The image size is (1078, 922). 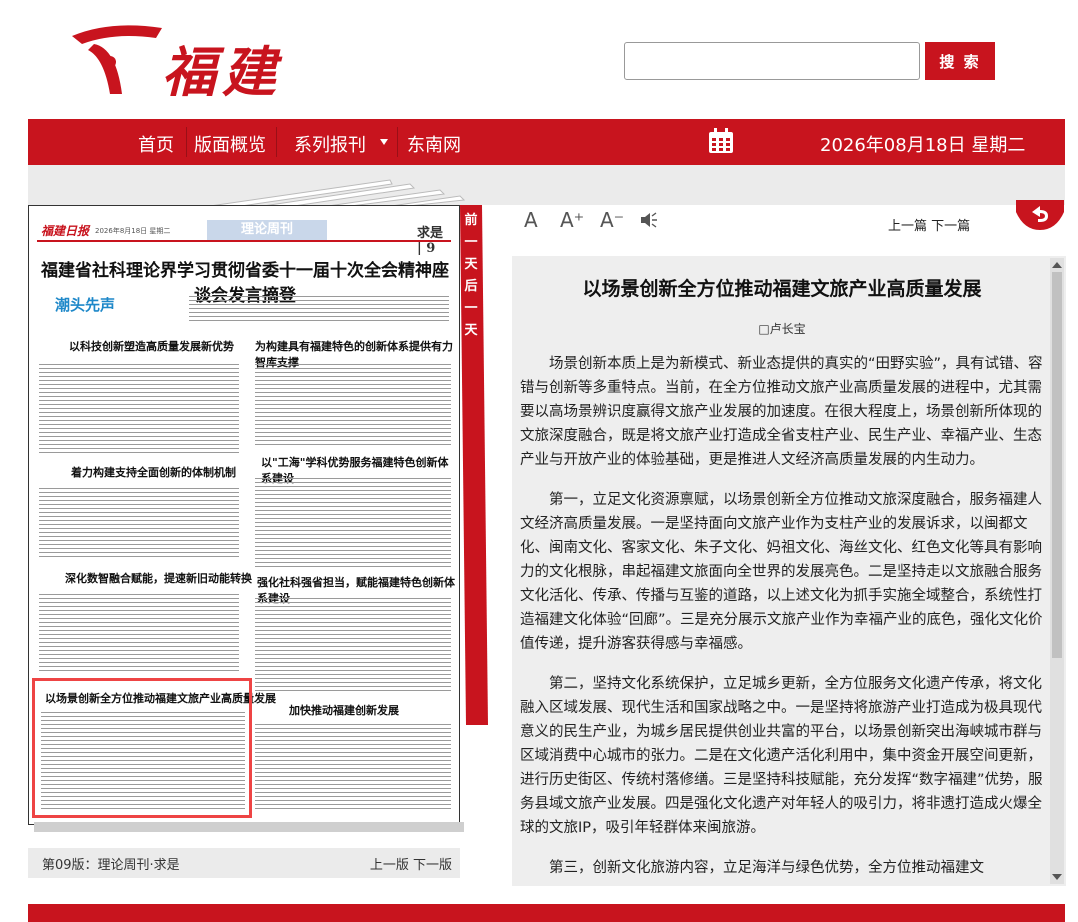 What do you see at coordinates (1057, 265) in the screenshot?
I see `scroll-up-arrow-icon` at bounding box center [1057, 265].